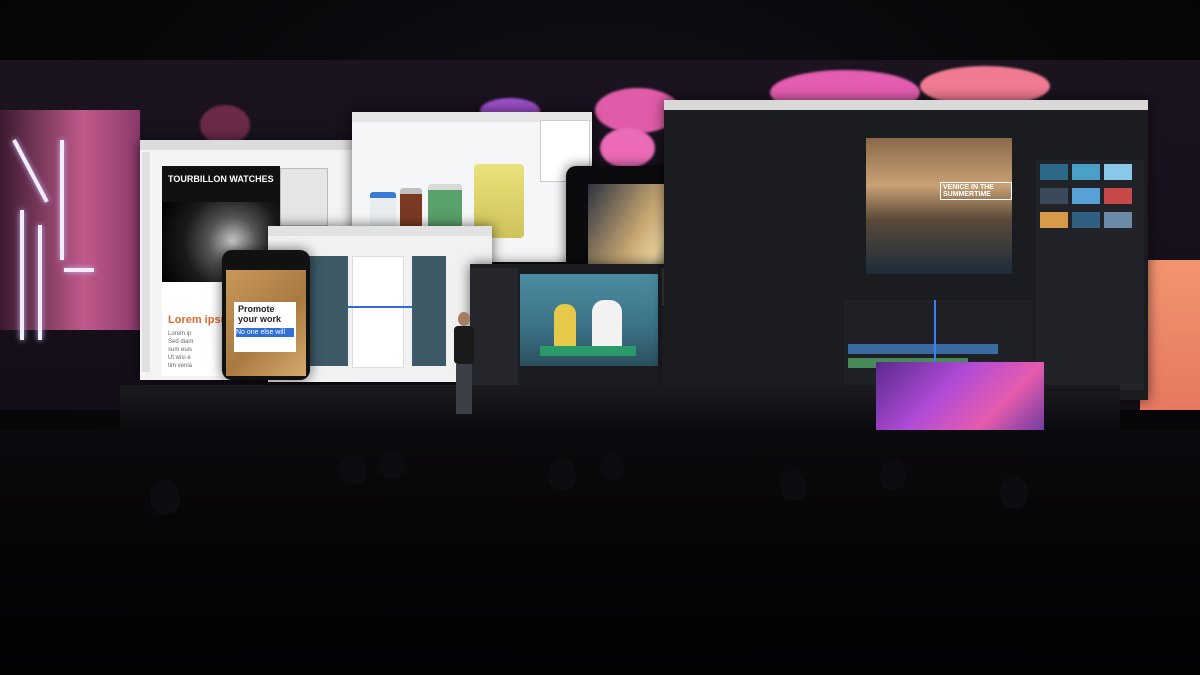  Describe the element at coordinates (1170, 335) in the screenshot. I see `right-peach-panel` at that location.